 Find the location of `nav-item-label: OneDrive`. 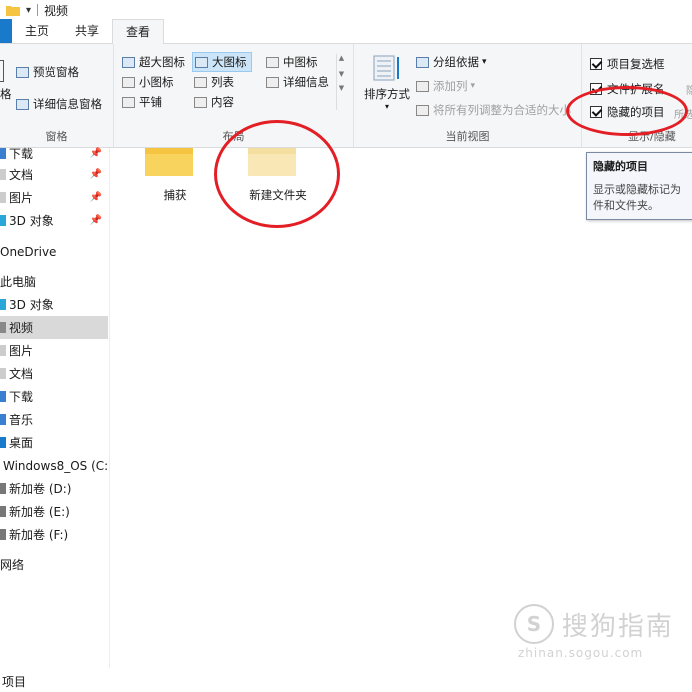

nav-item-label: OneDrive is located at coordinates (28, 251).